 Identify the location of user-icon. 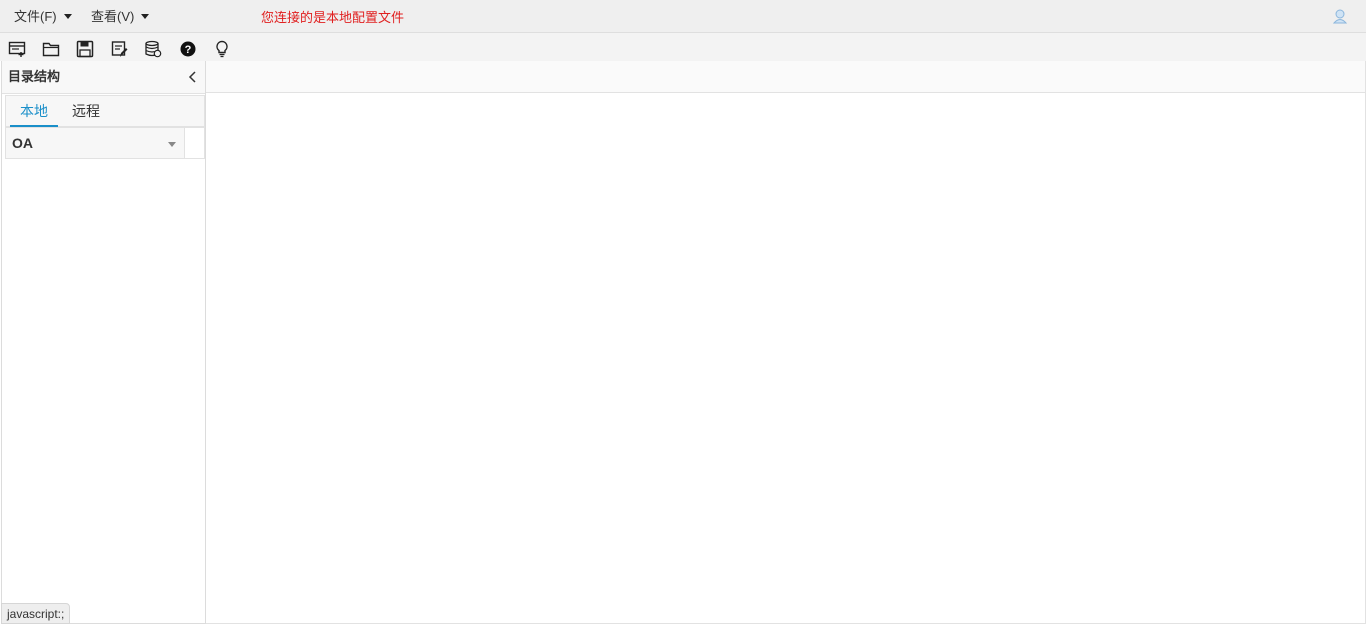
(1340, 16).